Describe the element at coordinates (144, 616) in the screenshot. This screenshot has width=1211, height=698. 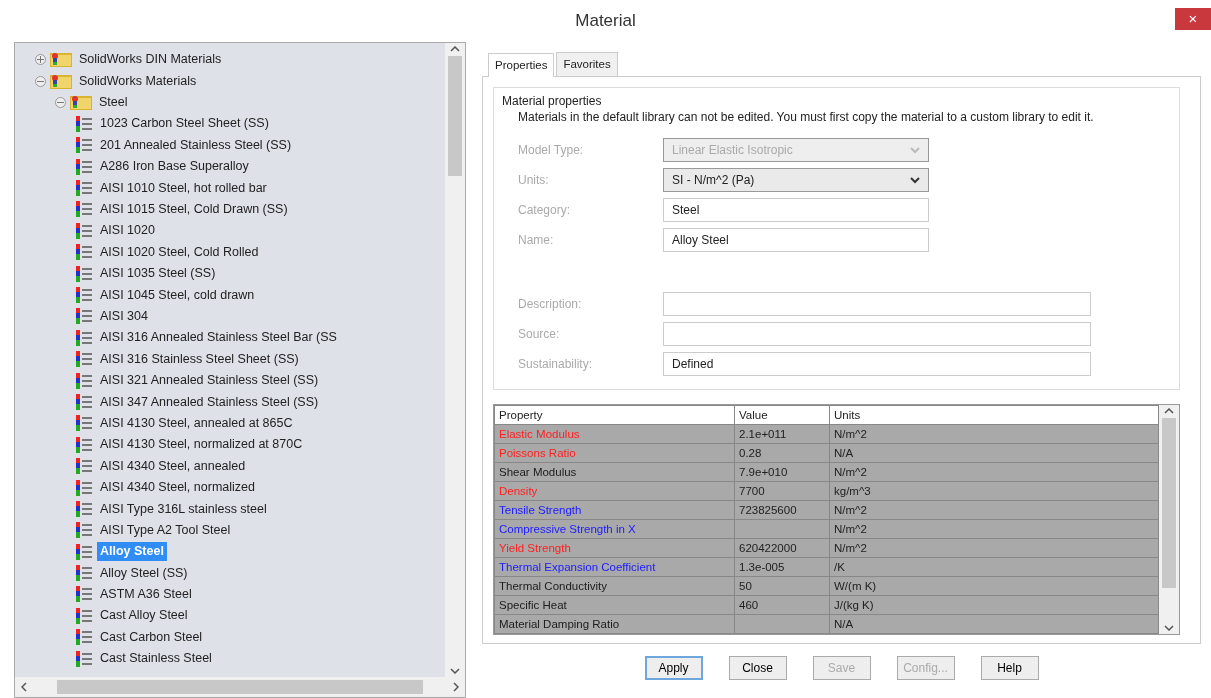
I see `tree-item: Cast Alloy Steel` at that location.